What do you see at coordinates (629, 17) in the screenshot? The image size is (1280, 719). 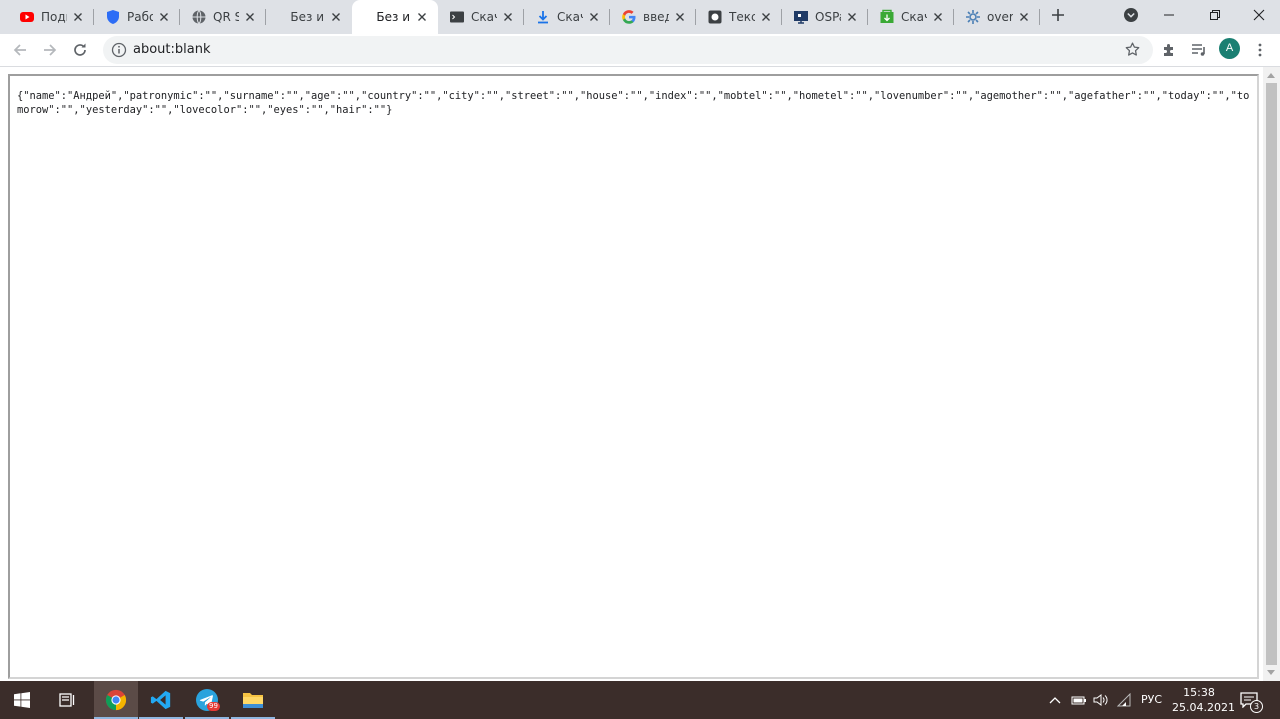 I see `google-icon` at bounding box center [629, 17].